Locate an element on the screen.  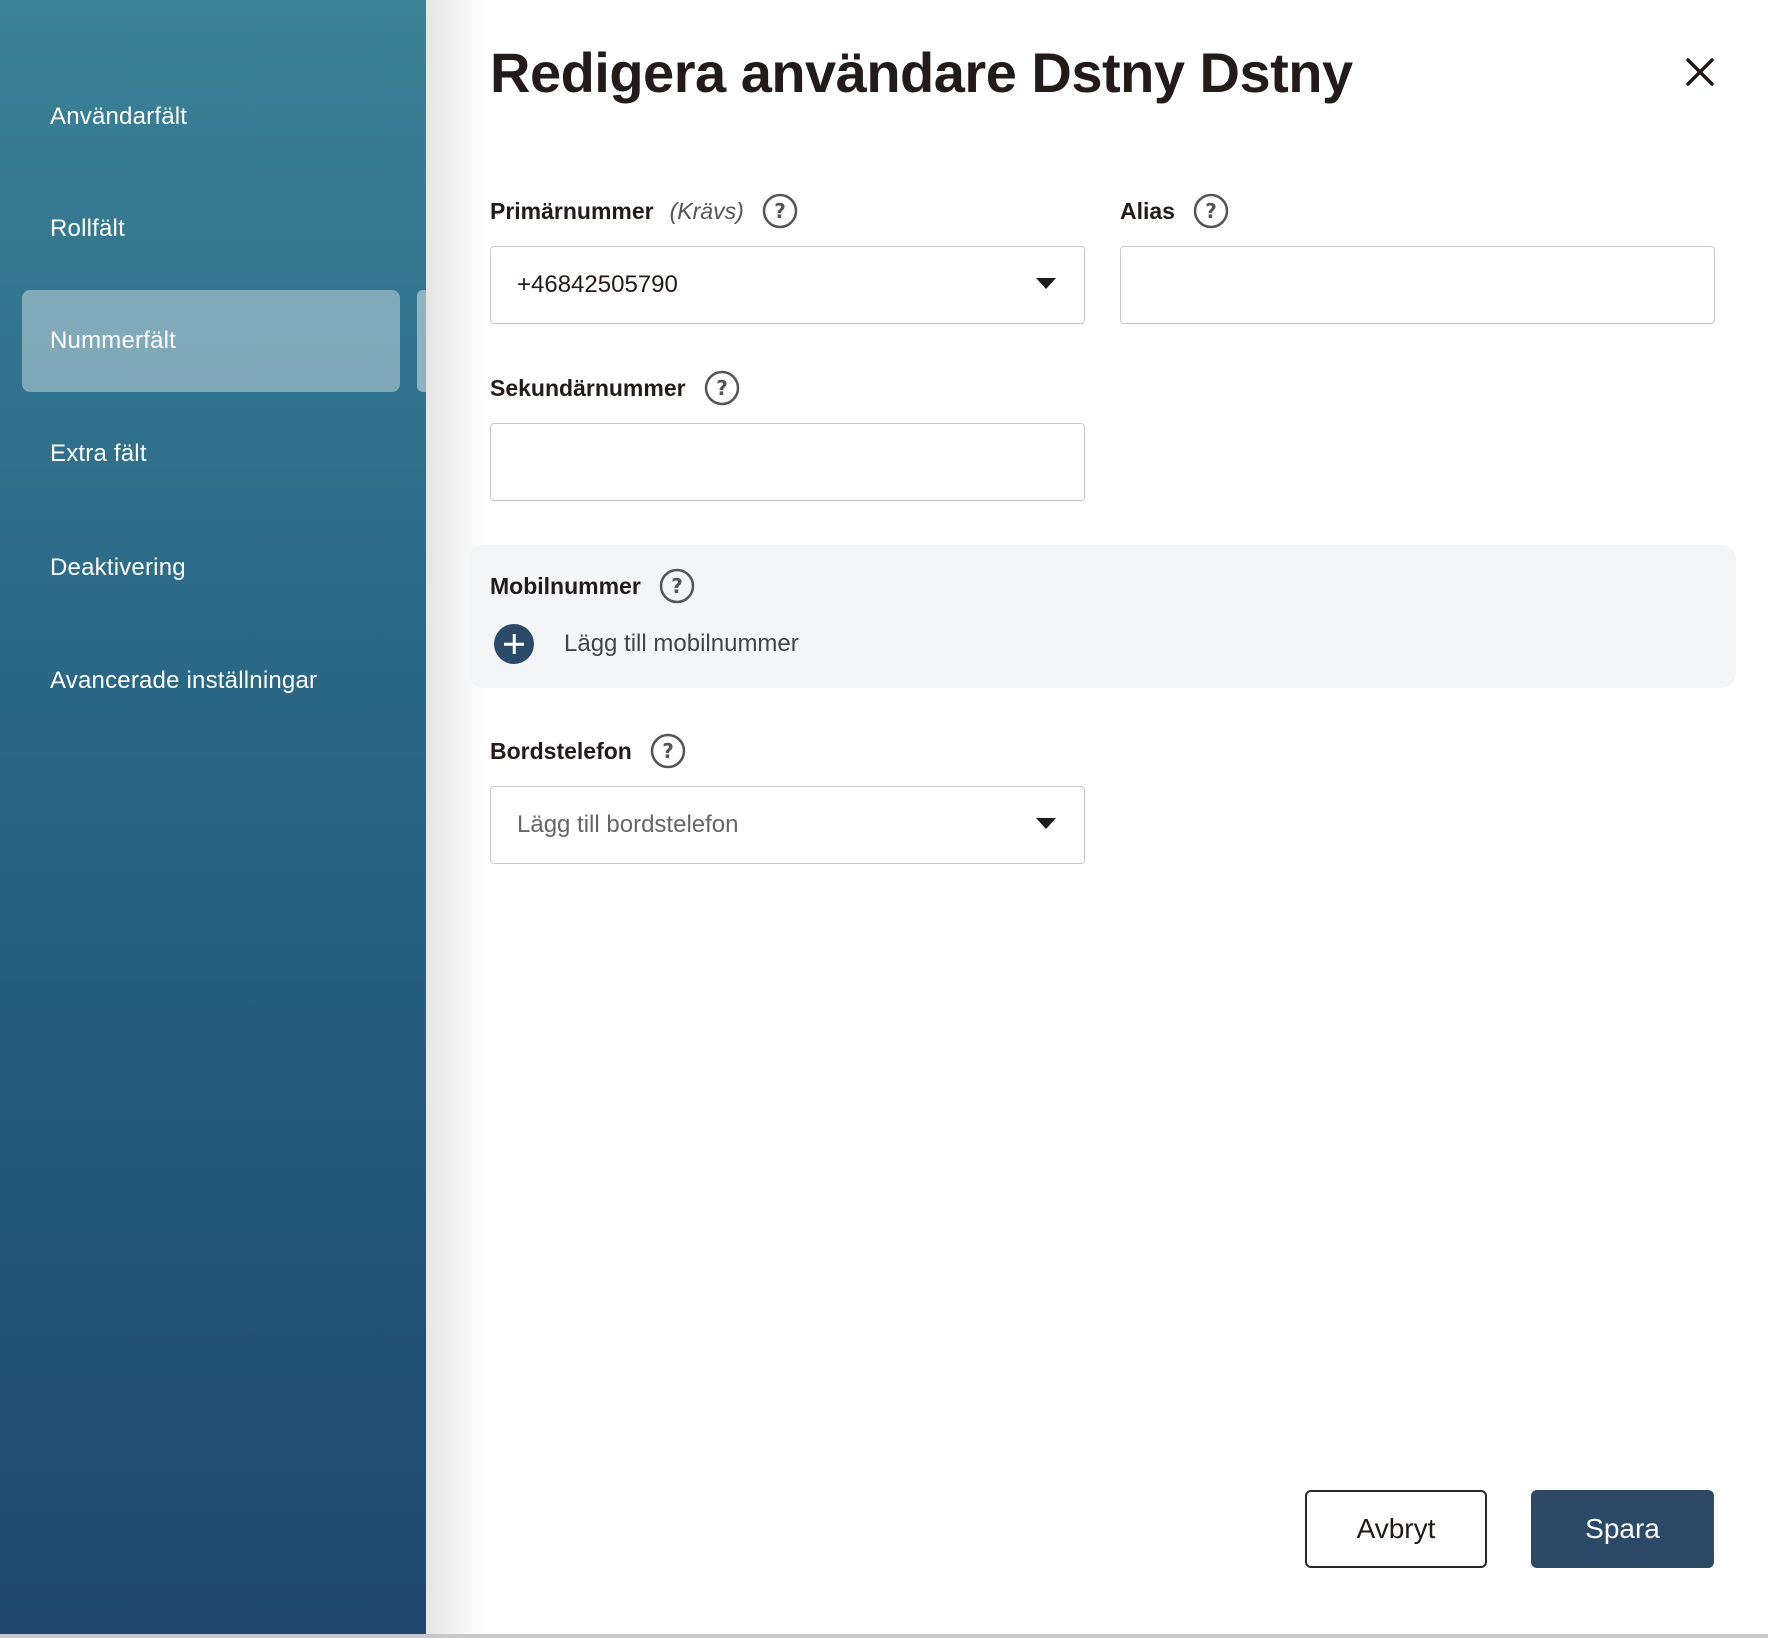
mobile-number-label: Mobilnummer ? is located at coordinates (592, 586).